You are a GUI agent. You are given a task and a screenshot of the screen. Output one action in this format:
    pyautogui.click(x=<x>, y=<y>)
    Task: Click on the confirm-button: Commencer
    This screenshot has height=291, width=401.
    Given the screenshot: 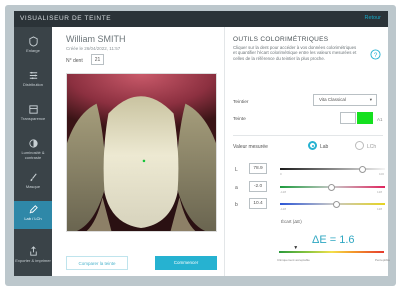 What is the action you would take?
    pyautogui.click(x=186, y=263)
    